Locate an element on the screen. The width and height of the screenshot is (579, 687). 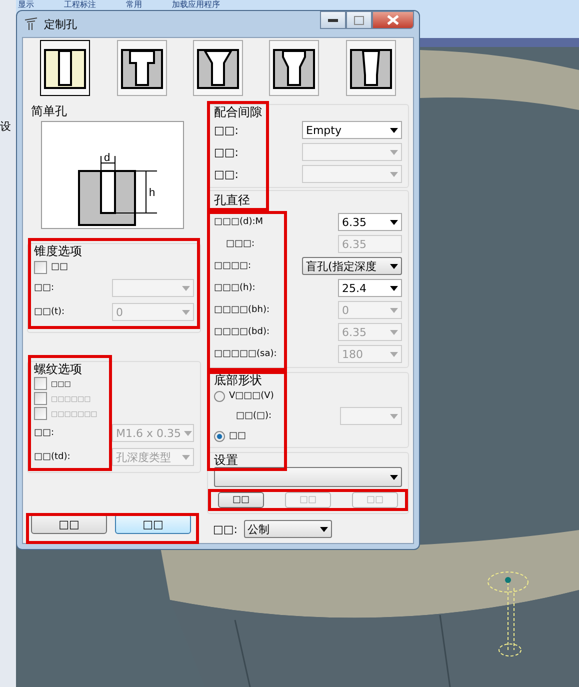
dropdown-field is located at coordinates (308, 477).